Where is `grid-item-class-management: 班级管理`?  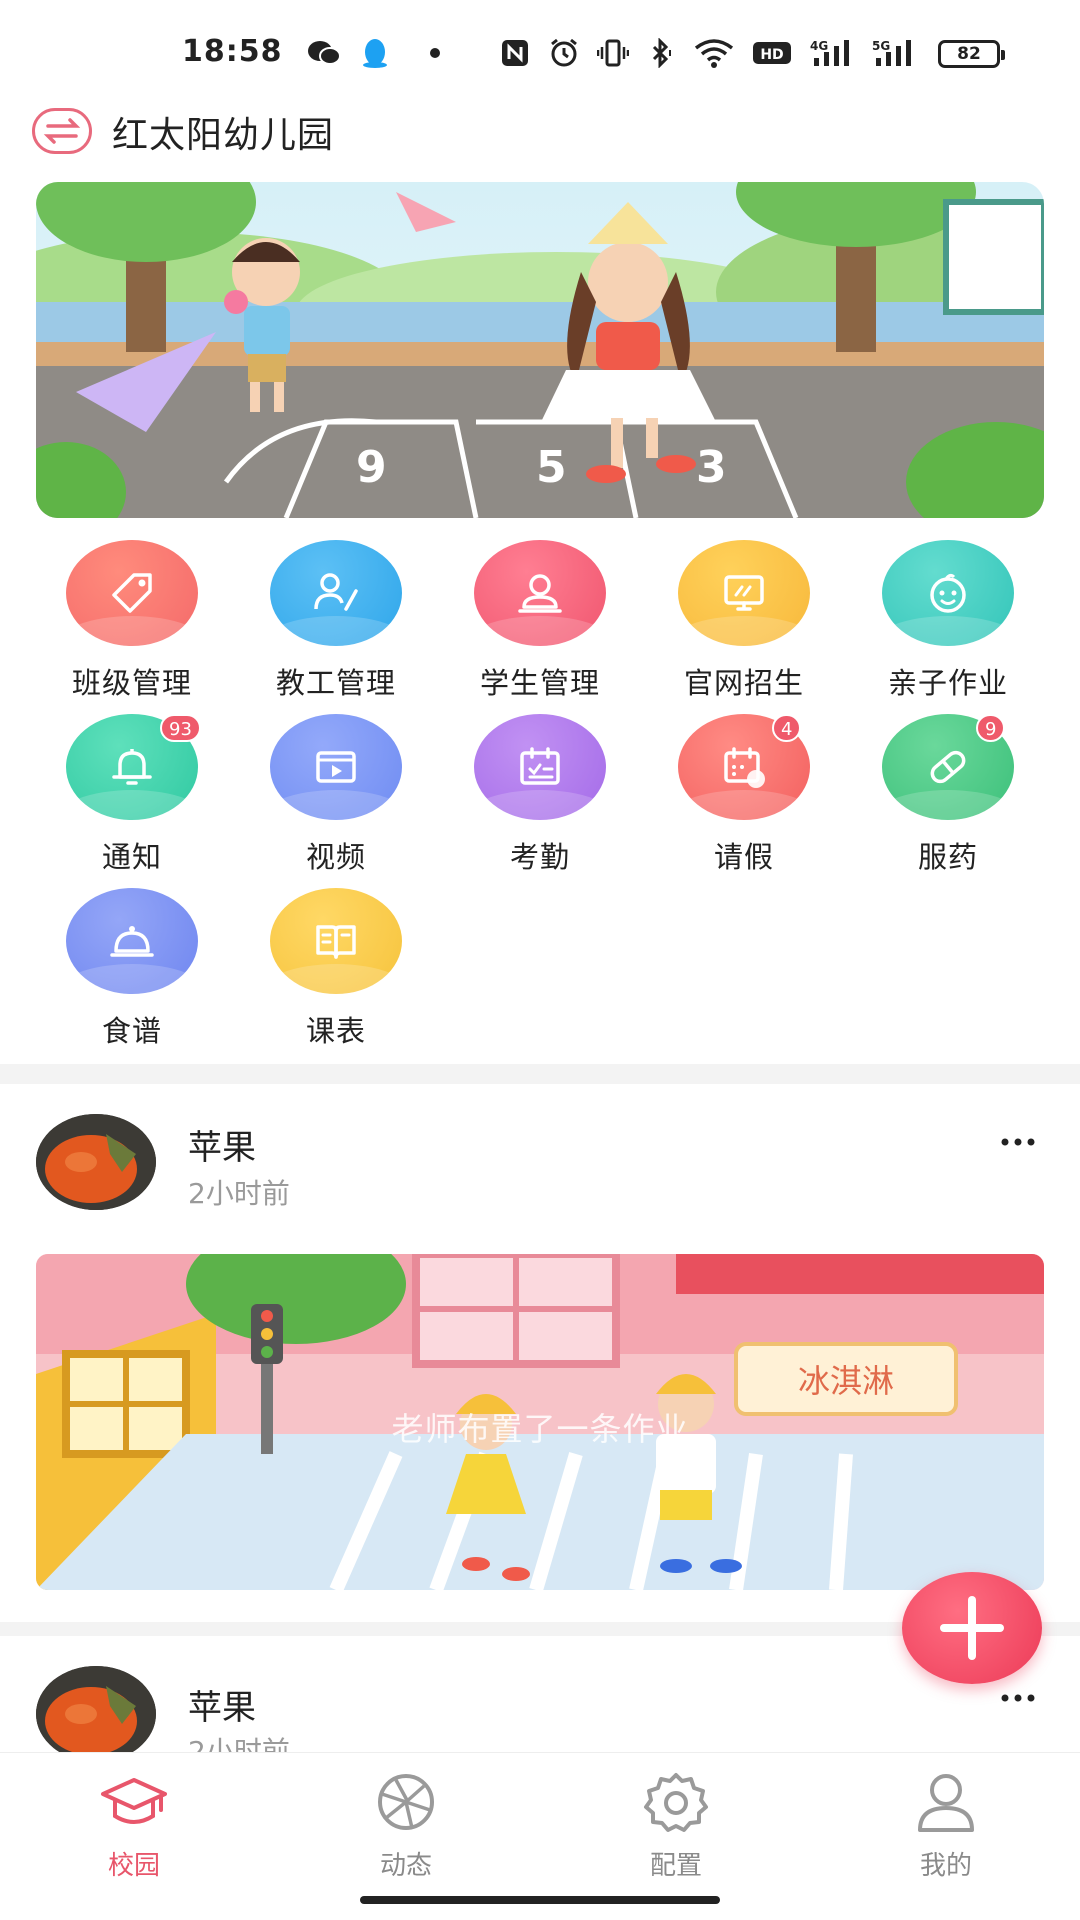
grid-item-class-management: 班级管理 is located at coordinates (132, 625).